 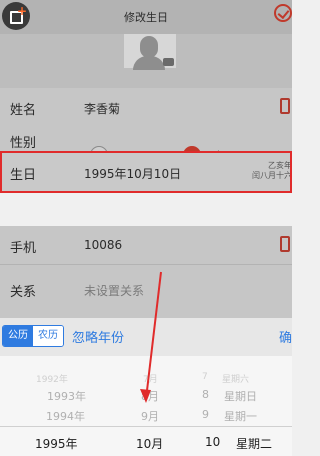 I want to click on relation-row: 关系 未设置关系, so click(x=146, y=291).